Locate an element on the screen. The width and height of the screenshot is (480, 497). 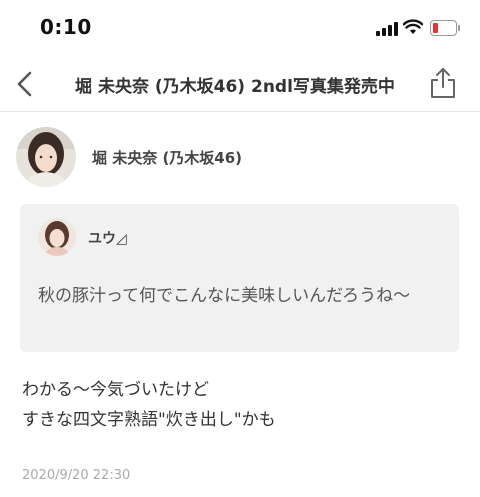
quote-user-name: ユウ◿ is located at coordinates (107, 238).